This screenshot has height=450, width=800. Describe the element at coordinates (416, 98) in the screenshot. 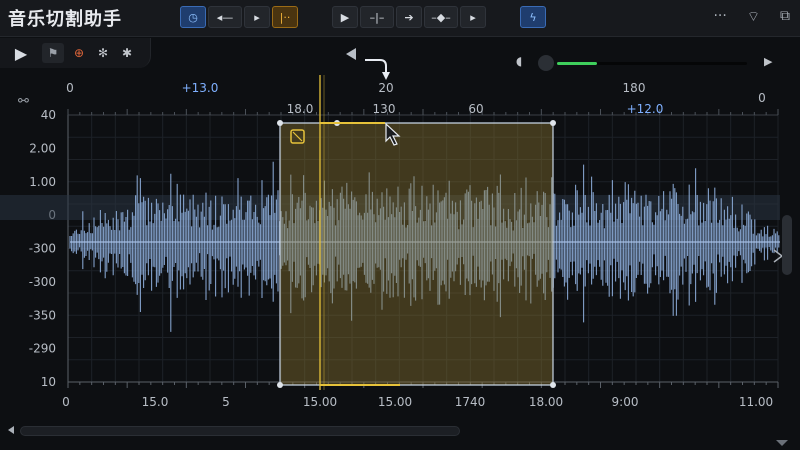

I see `top-ruler: 0 +13.0 18.0 20 130 60 180 +12.0 0` at that location.